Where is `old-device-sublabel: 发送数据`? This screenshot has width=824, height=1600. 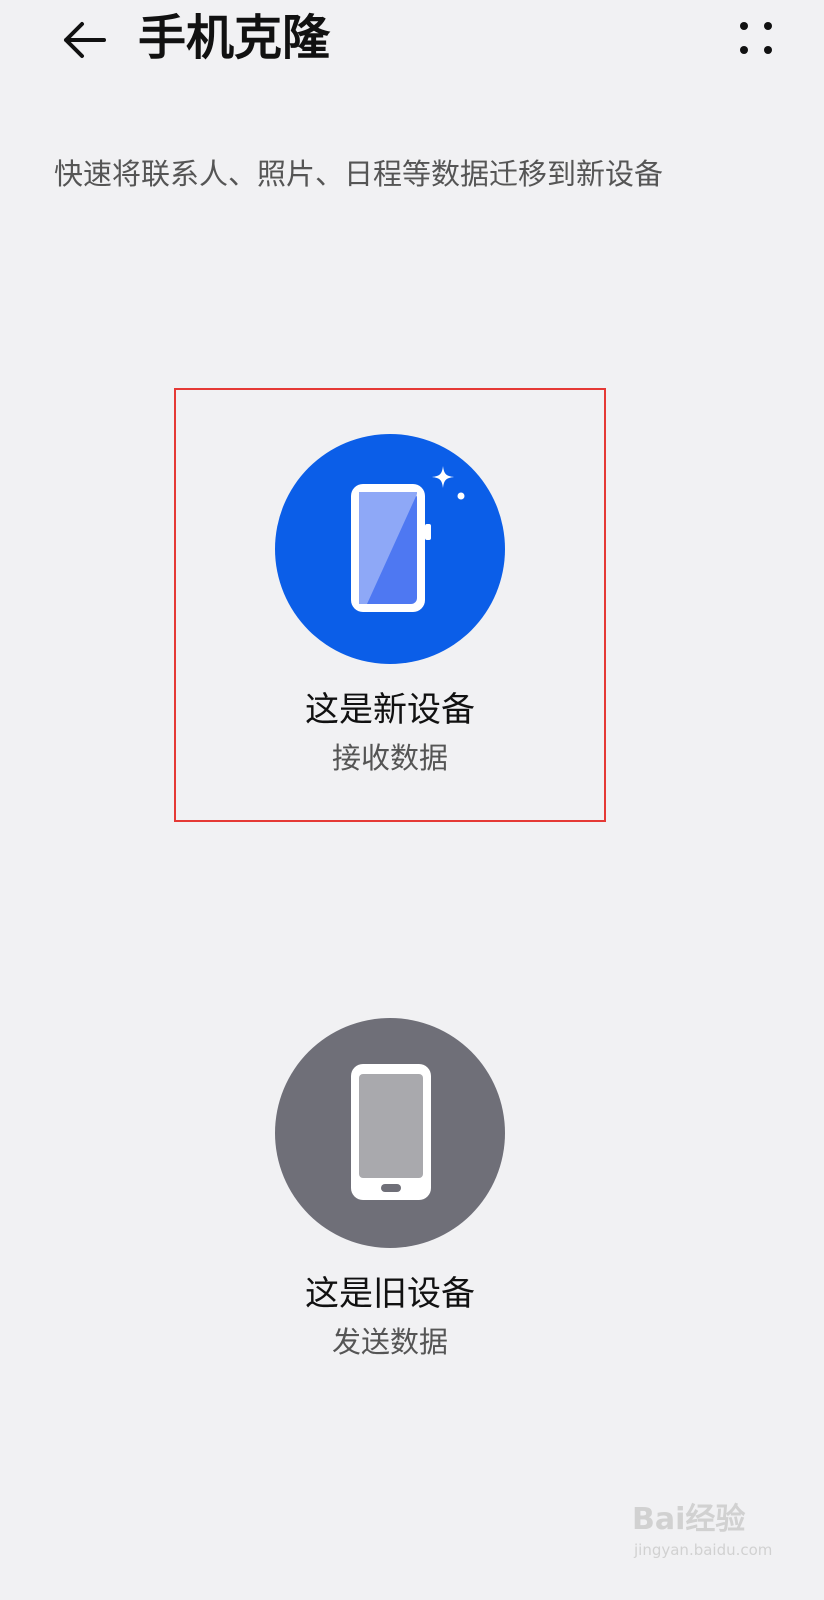 old-device-sublabel: 发送数据 is located at coordinates (389, 1342).